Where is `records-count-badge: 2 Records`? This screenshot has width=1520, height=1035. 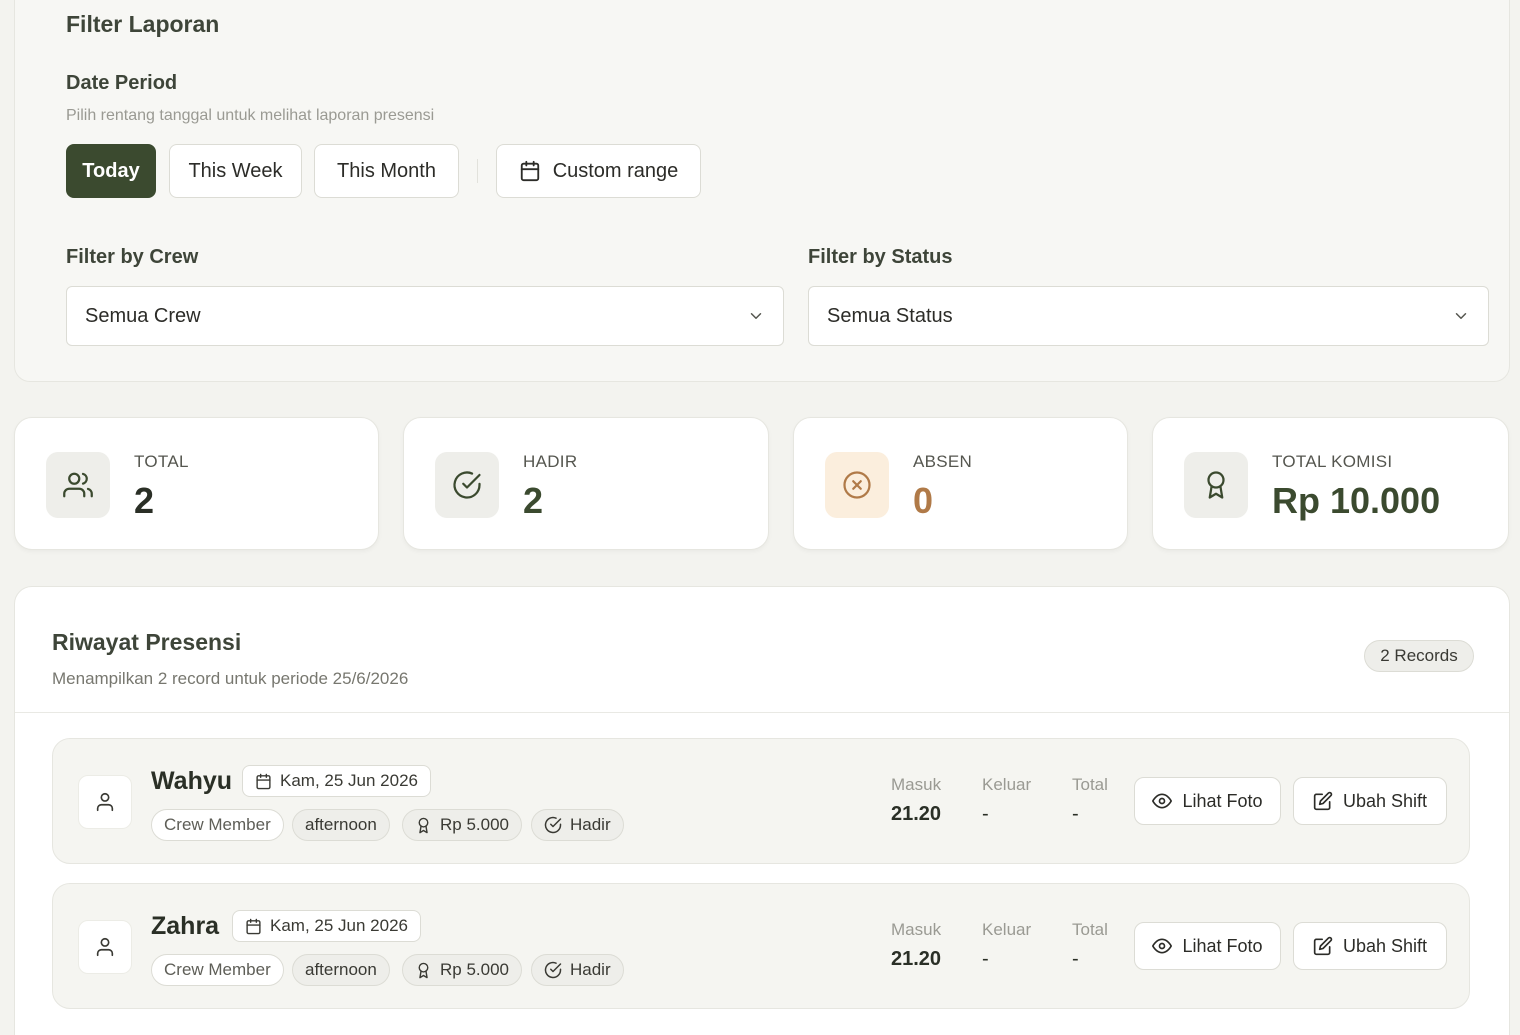 records-count-badge: 2 Records is located at coordinates (1419, 656).